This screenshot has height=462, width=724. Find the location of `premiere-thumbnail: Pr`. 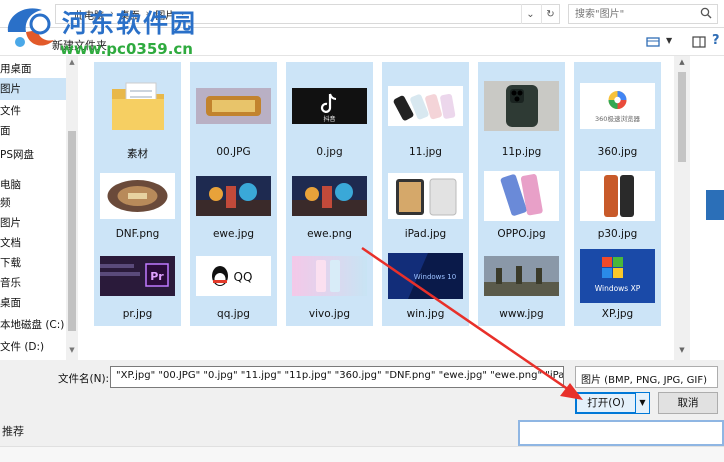

premiere-thumbnail: Pr is located at coordinates (137, 276).